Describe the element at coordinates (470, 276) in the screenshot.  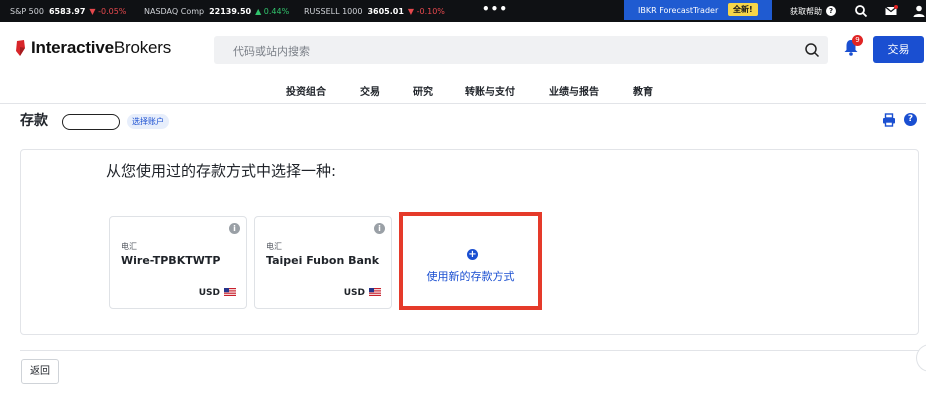
I see `new-method-label: 使用新的存款方式` at that location.